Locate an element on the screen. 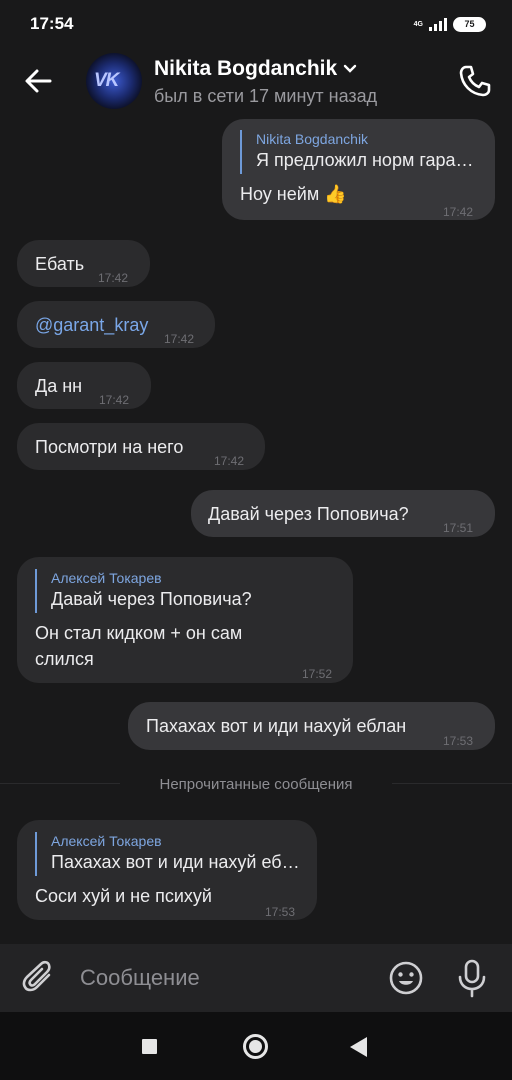 The image size is (512, 1080). avatar: VK is located at coordinates (114, 81).